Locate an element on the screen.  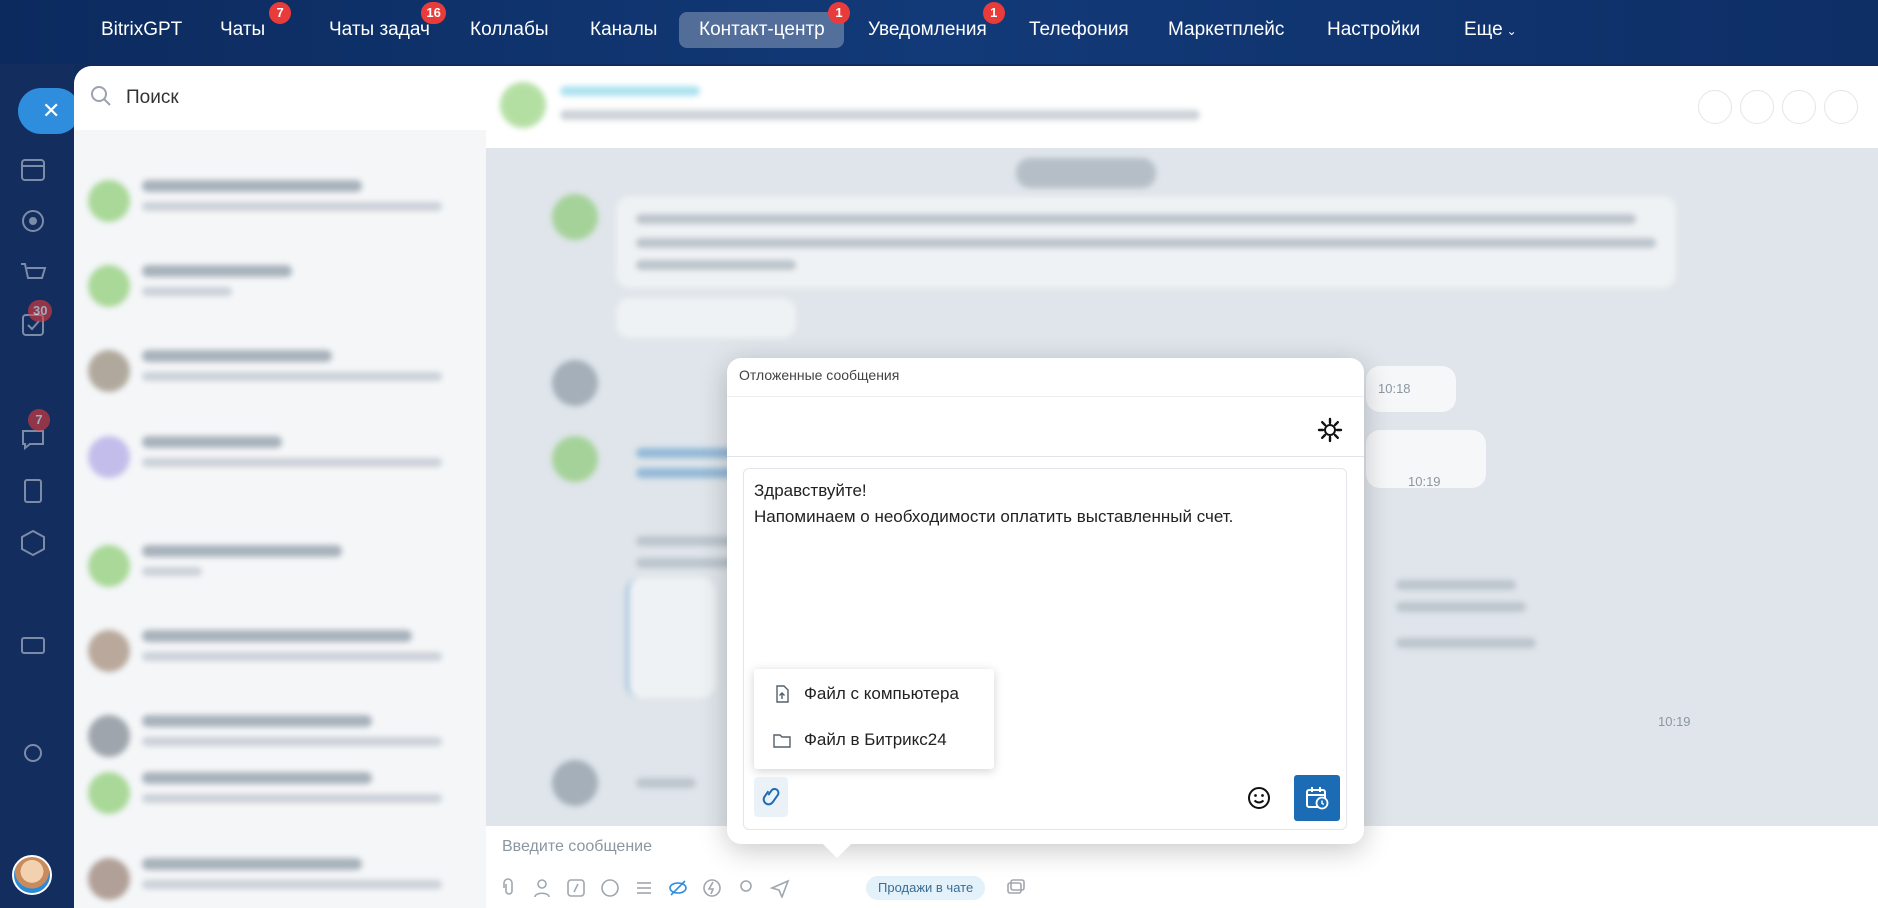
chevron-down-icon: ⌄ is located at coordinates (1511, 31).